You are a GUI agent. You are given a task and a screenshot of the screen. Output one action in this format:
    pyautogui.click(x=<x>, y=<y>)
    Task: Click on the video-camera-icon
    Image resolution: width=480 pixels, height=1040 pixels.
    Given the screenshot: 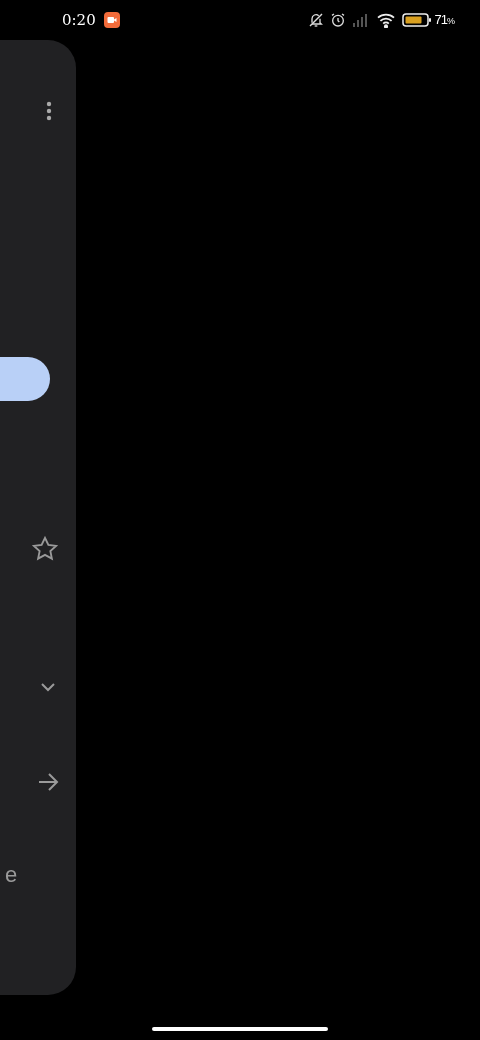 What is the action you would take?
    pyautogui.click(x=111, y=20)
    